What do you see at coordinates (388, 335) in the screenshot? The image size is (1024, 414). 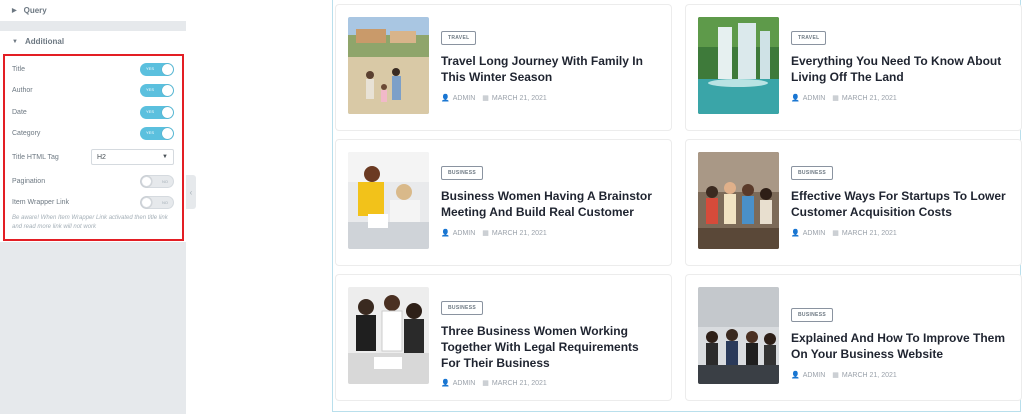 I see `three-women-photo` at bounding box center [388, 335].